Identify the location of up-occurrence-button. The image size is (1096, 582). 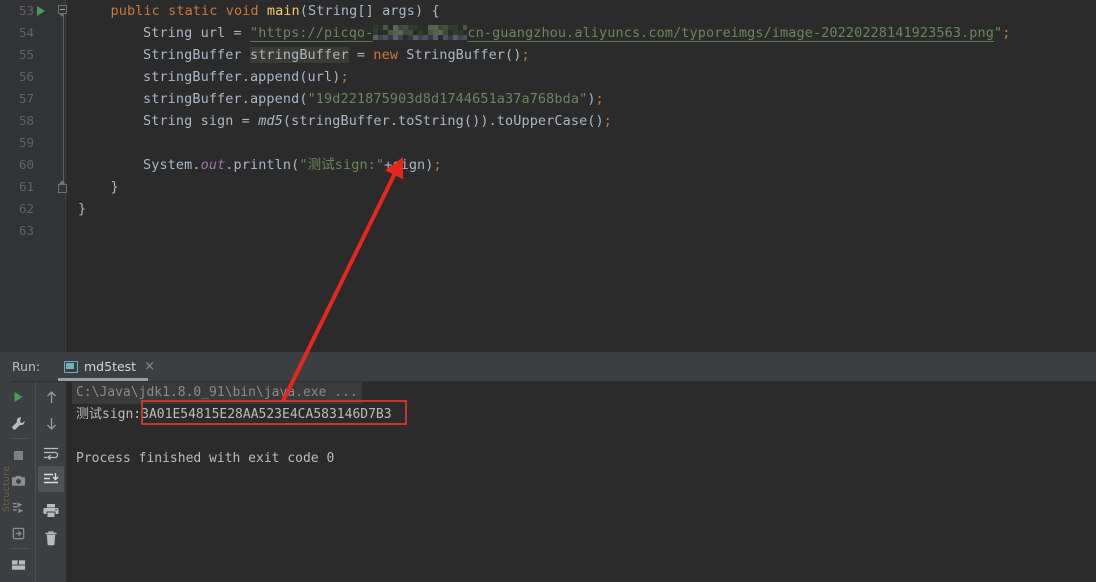
(51, 397).